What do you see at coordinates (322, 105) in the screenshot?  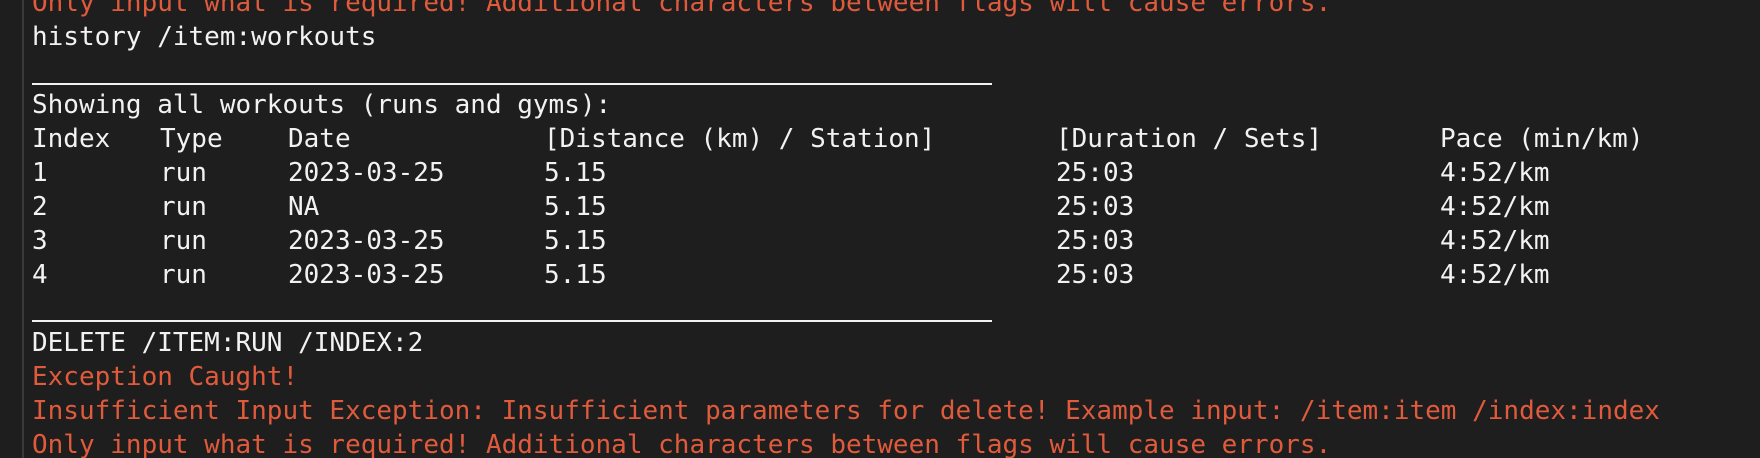 I see `table-intro-line: Showing all workouts (runs and gyms):` at bounding box center [322, 105].